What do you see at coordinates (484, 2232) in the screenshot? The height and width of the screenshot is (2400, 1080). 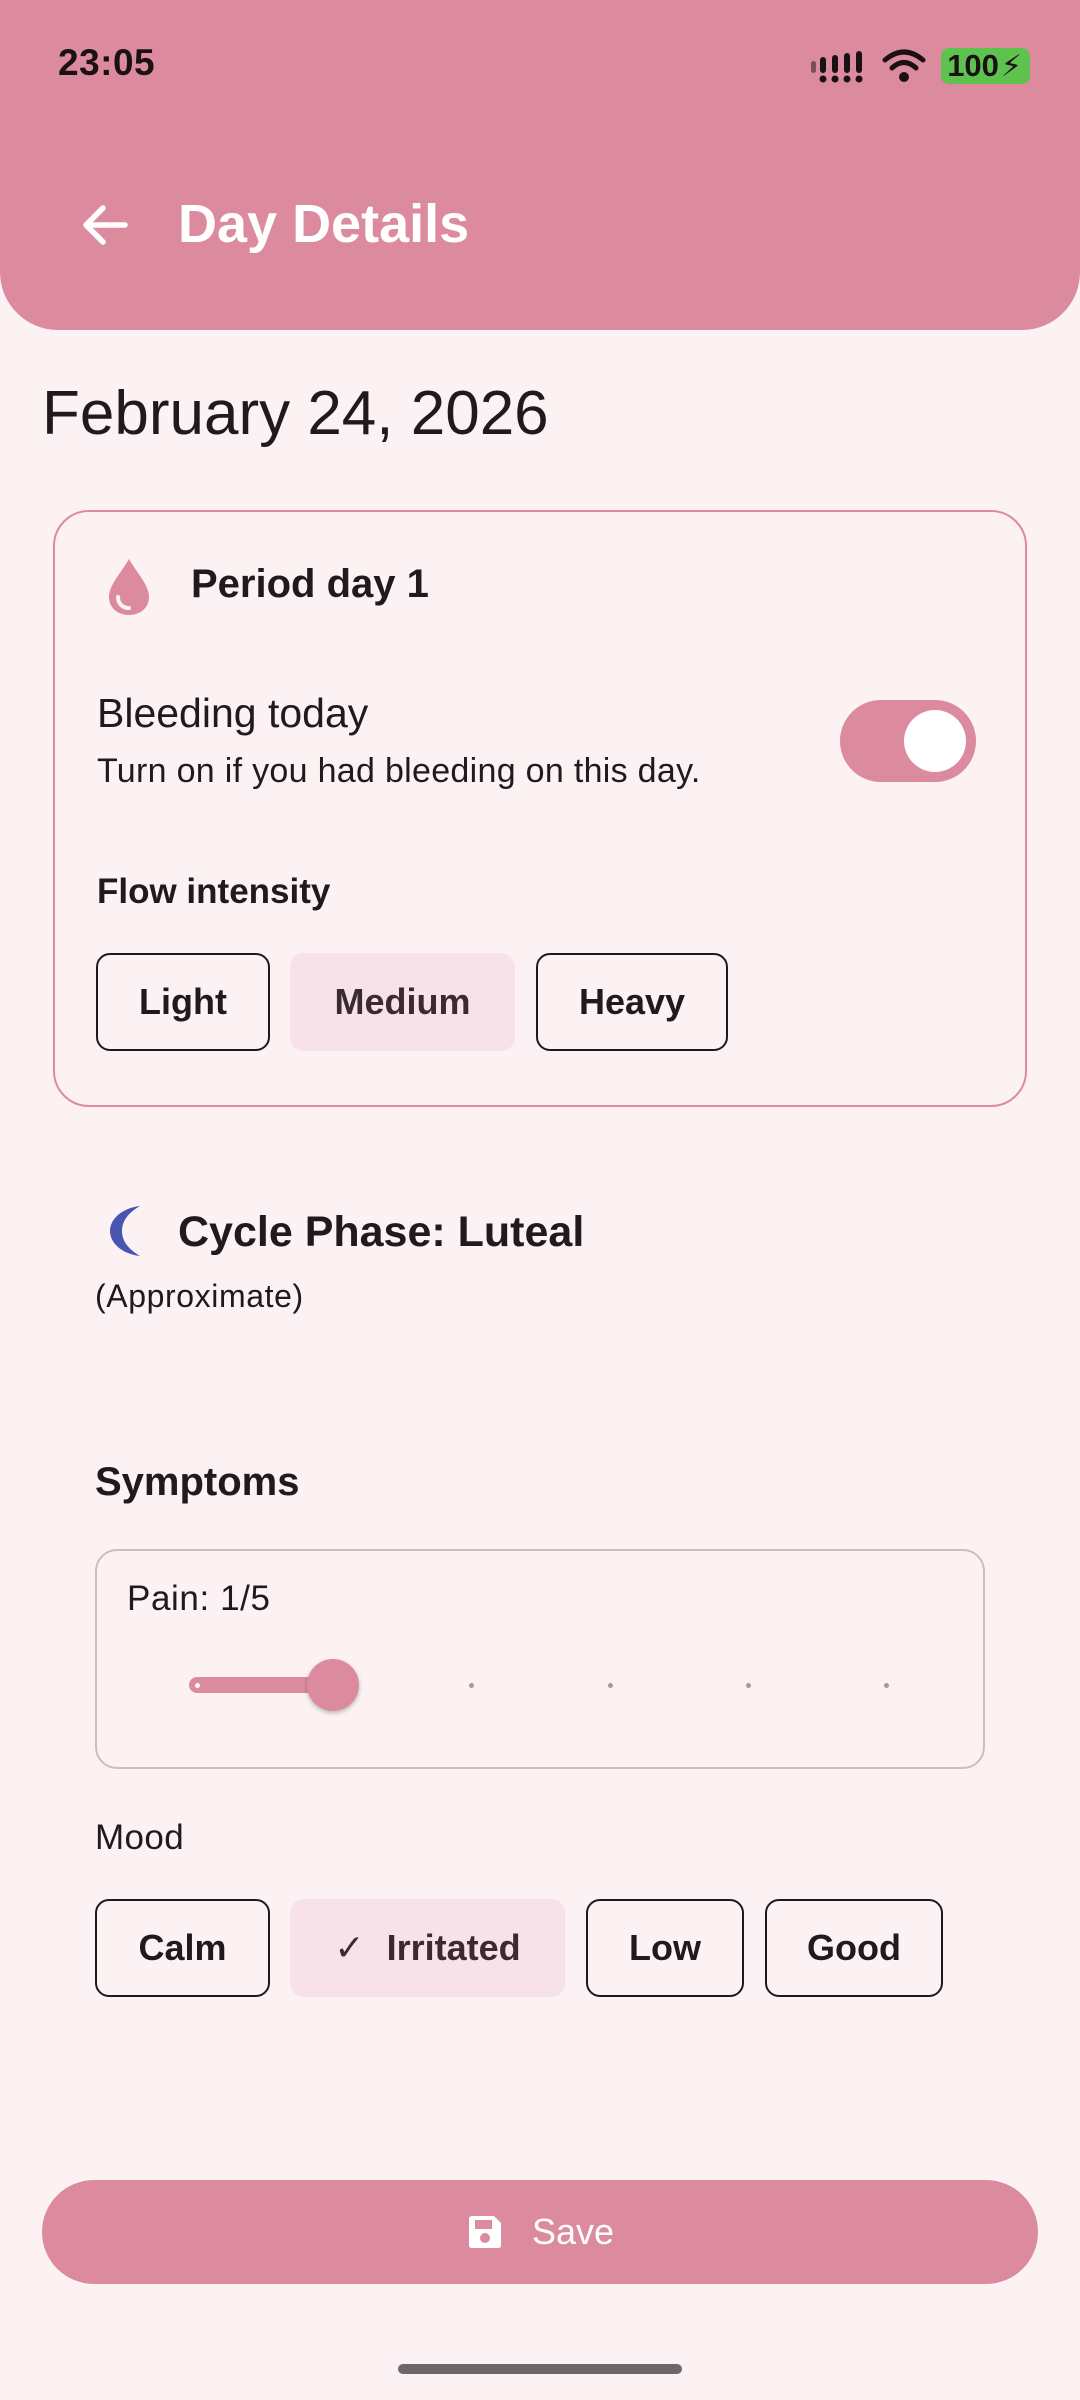 I see `save-icon` at bounding box center [484, 2232].